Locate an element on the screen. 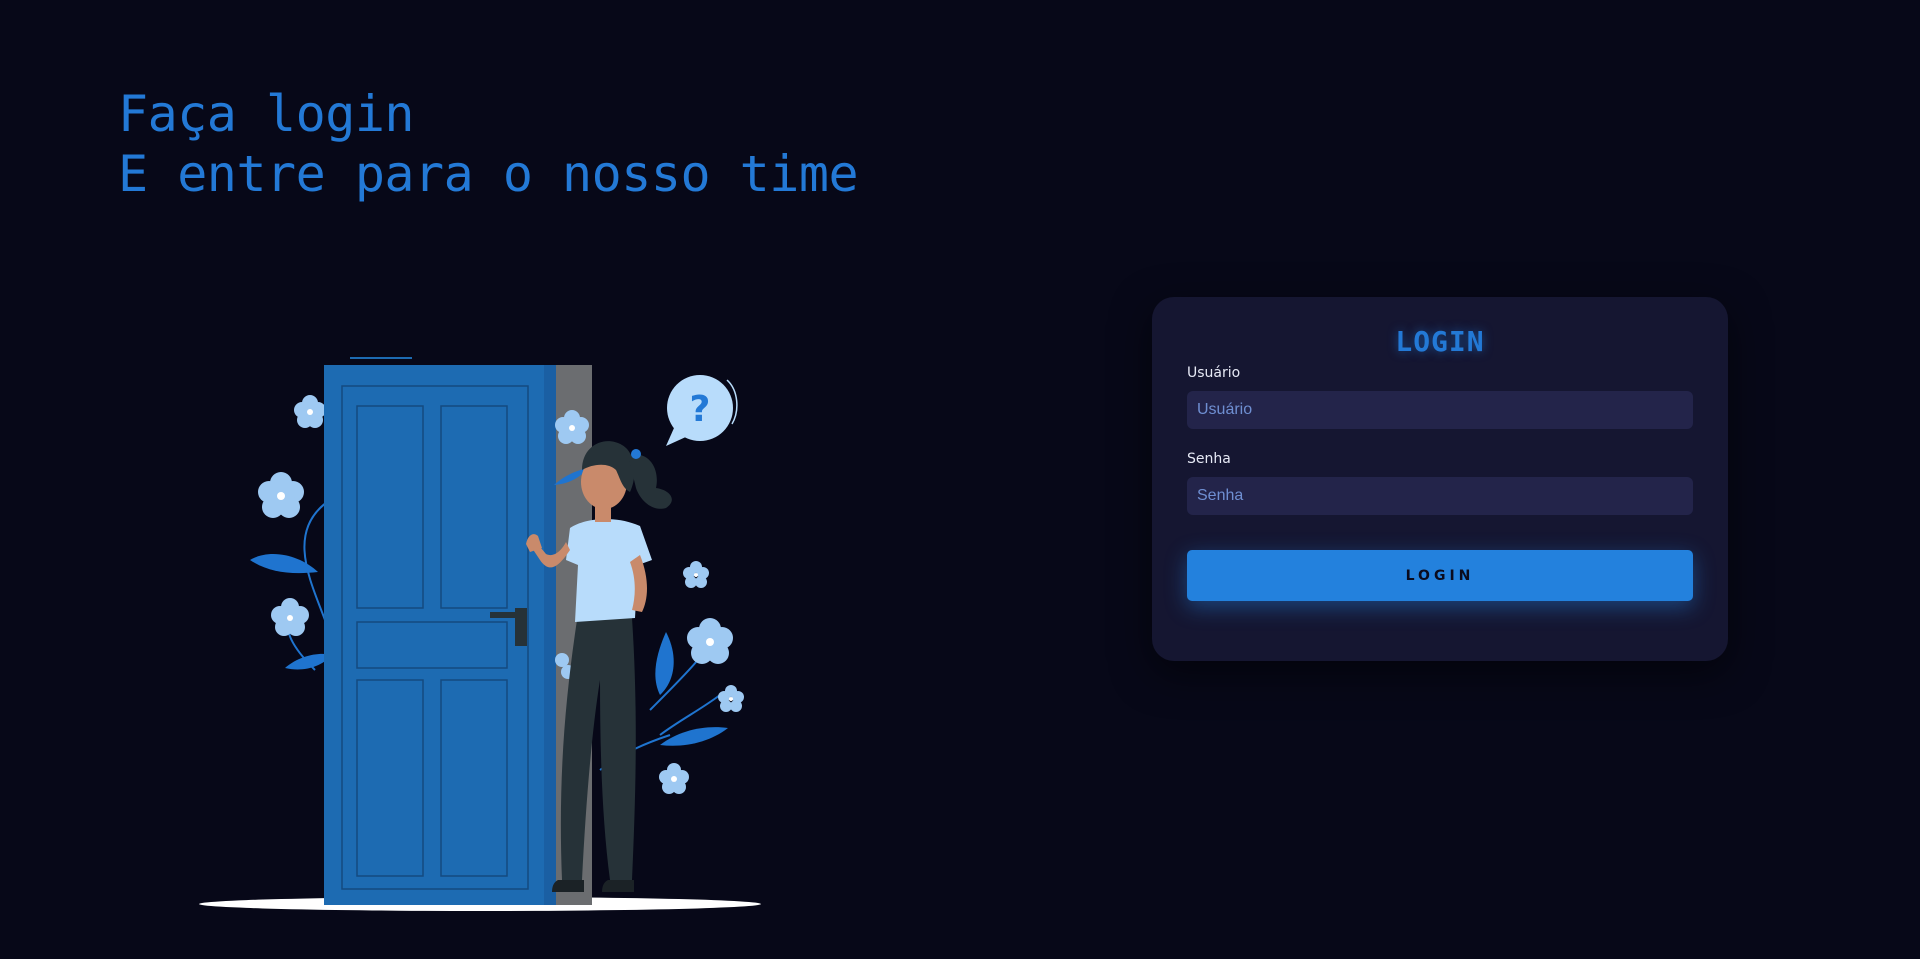  login-title: LOGIN is located at coordinates (1440, 341).